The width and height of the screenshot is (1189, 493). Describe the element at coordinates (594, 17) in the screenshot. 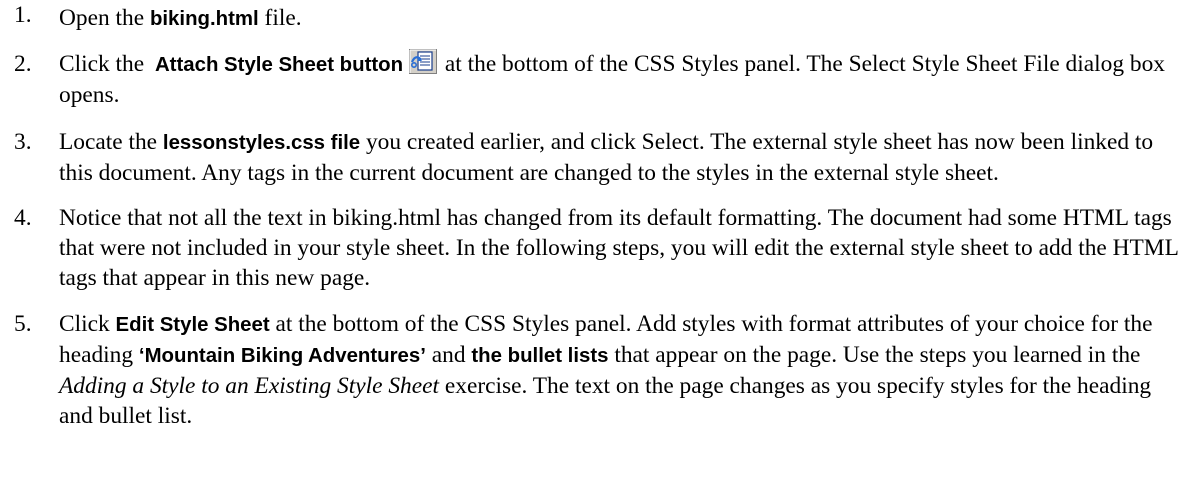

I see `step-1: 1. Open the biking.html file.` at that location.